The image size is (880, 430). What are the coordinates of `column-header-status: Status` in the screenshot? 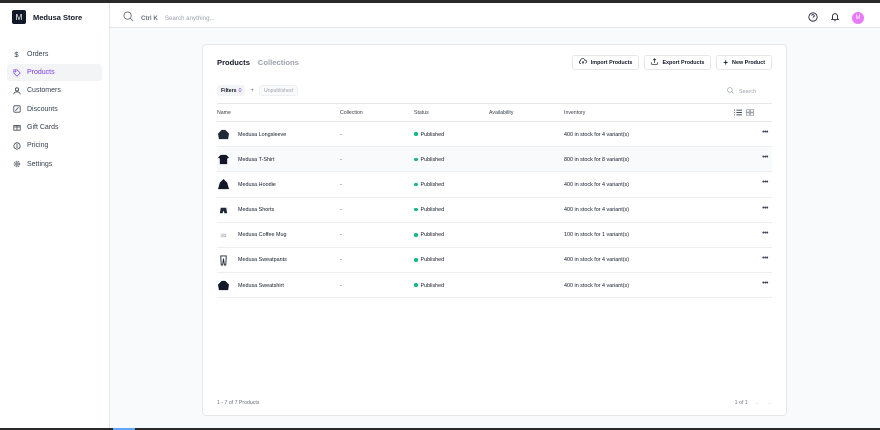 It's located at (421, 113).